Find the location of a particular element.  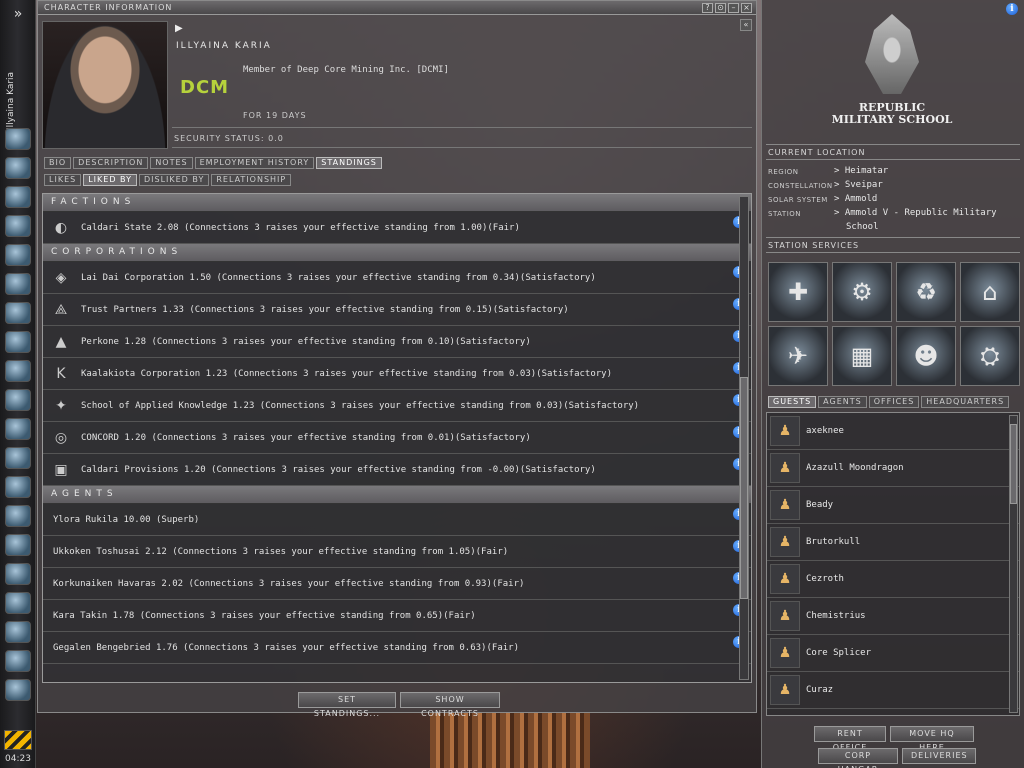

guest-row: ♟ Azazull Moondragon is located at coordinates (893, 468).